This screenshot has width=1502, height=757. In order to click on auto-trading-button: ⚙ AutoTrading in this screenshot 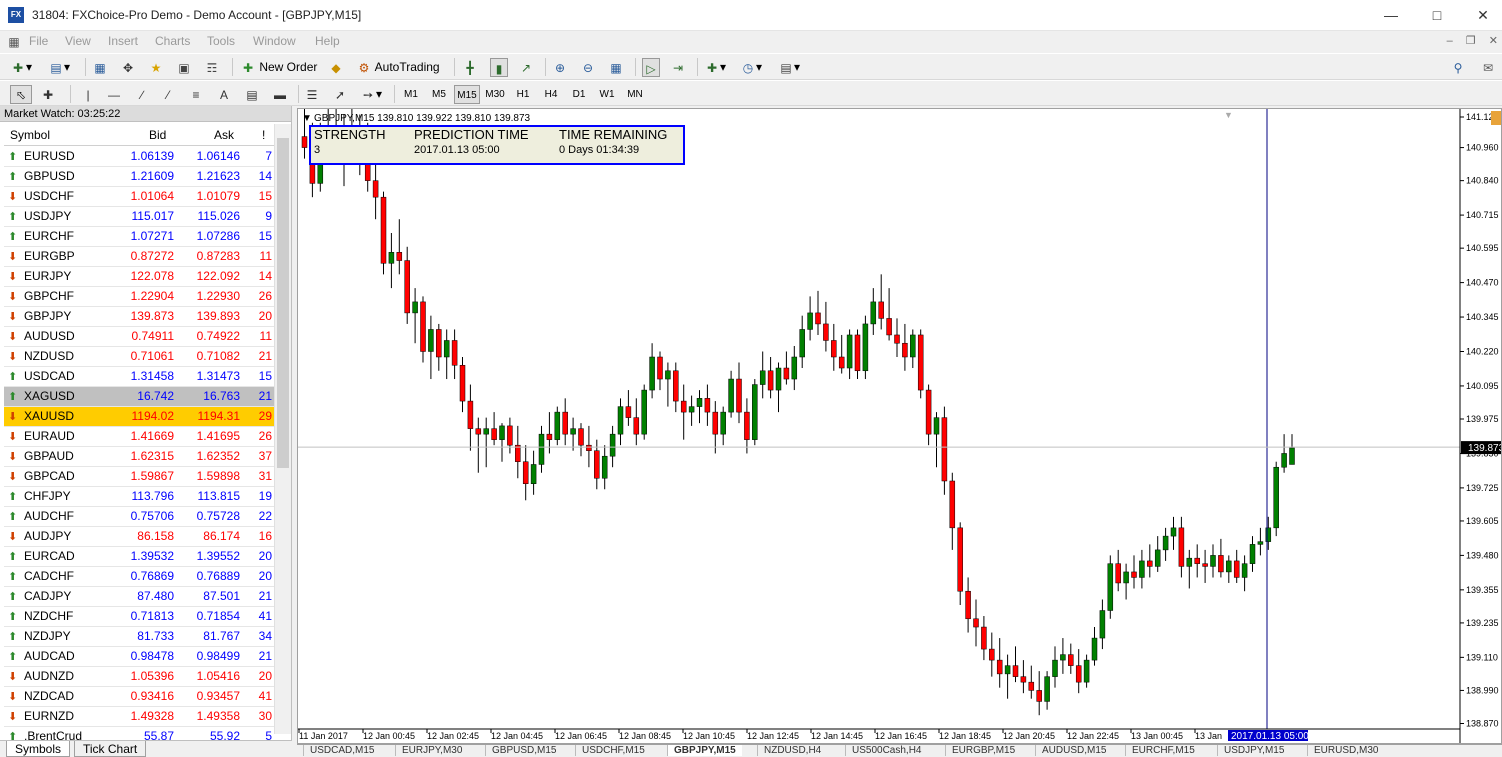, I will do `click(398, 67)`.